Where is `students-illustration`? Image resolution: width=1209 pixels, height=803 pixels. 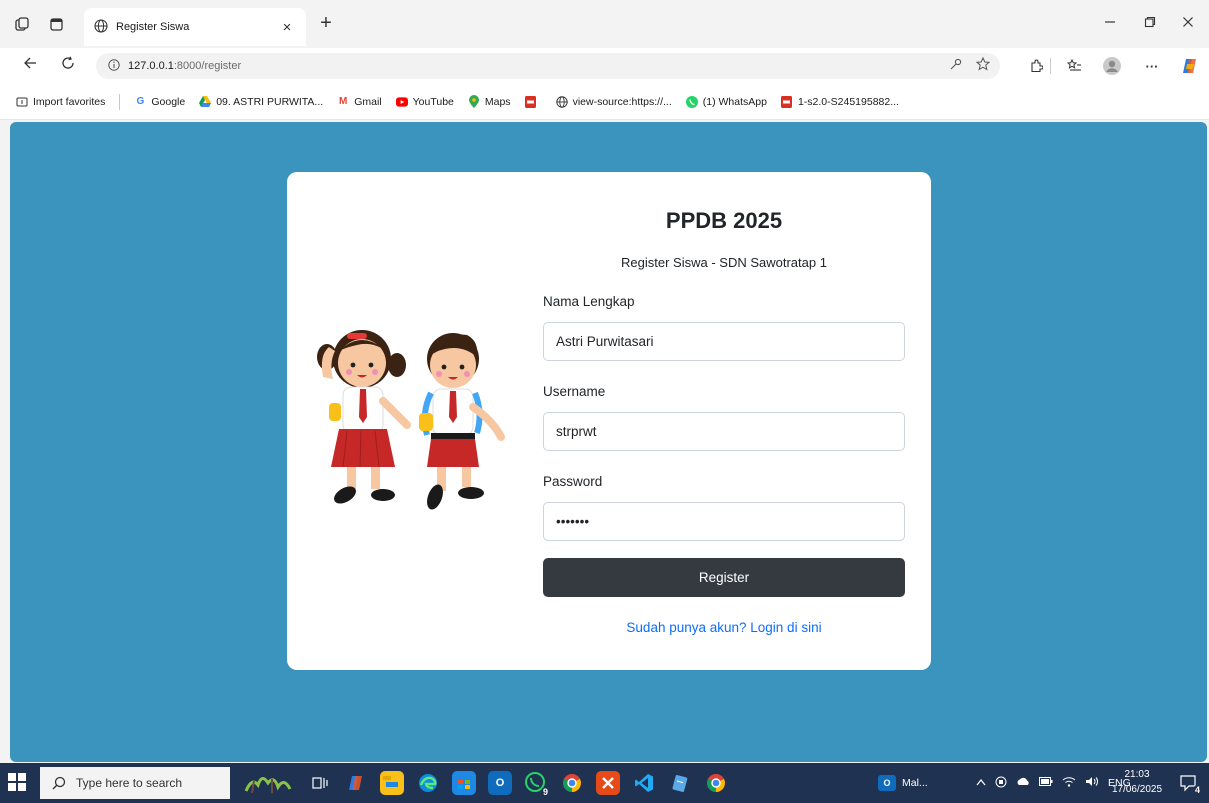 students-illustration is located at coordinates (412, 417).